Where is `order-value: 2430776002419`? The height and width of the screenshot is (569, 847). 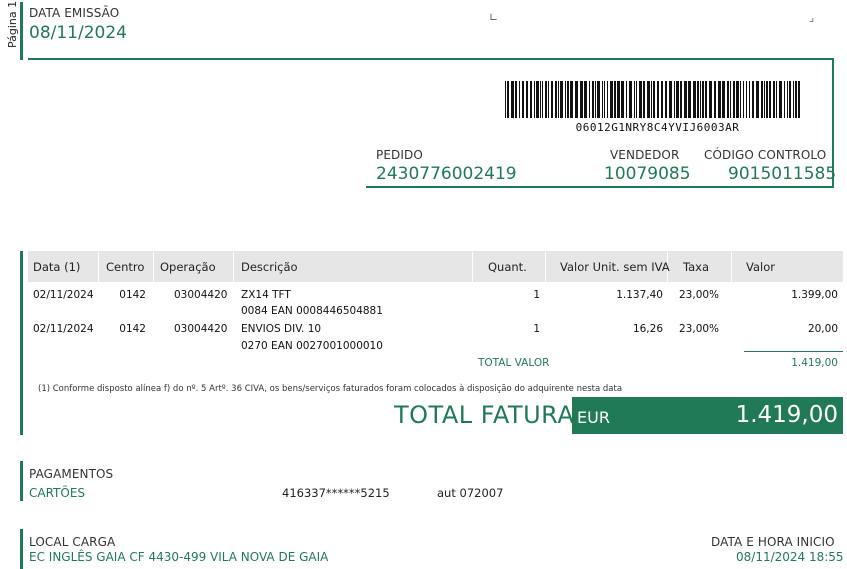
order-value: 2430776002419 is located at coordinates (446, 174).